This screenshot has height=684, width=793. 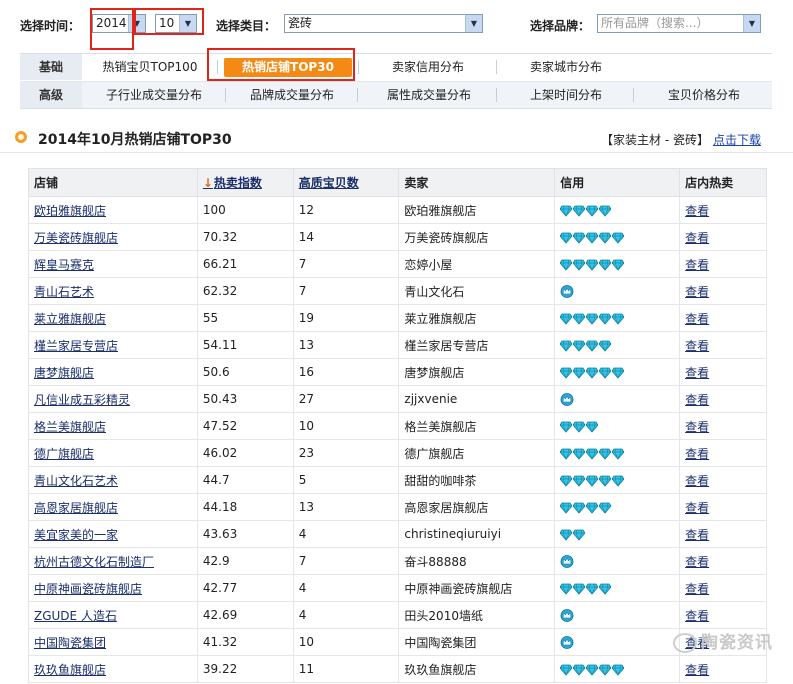 What do you see at coordinates (113, 669) in the screenshot?
I see `shop-link: 玖玖鱼旗舰店` at bounding box center [113, 669].